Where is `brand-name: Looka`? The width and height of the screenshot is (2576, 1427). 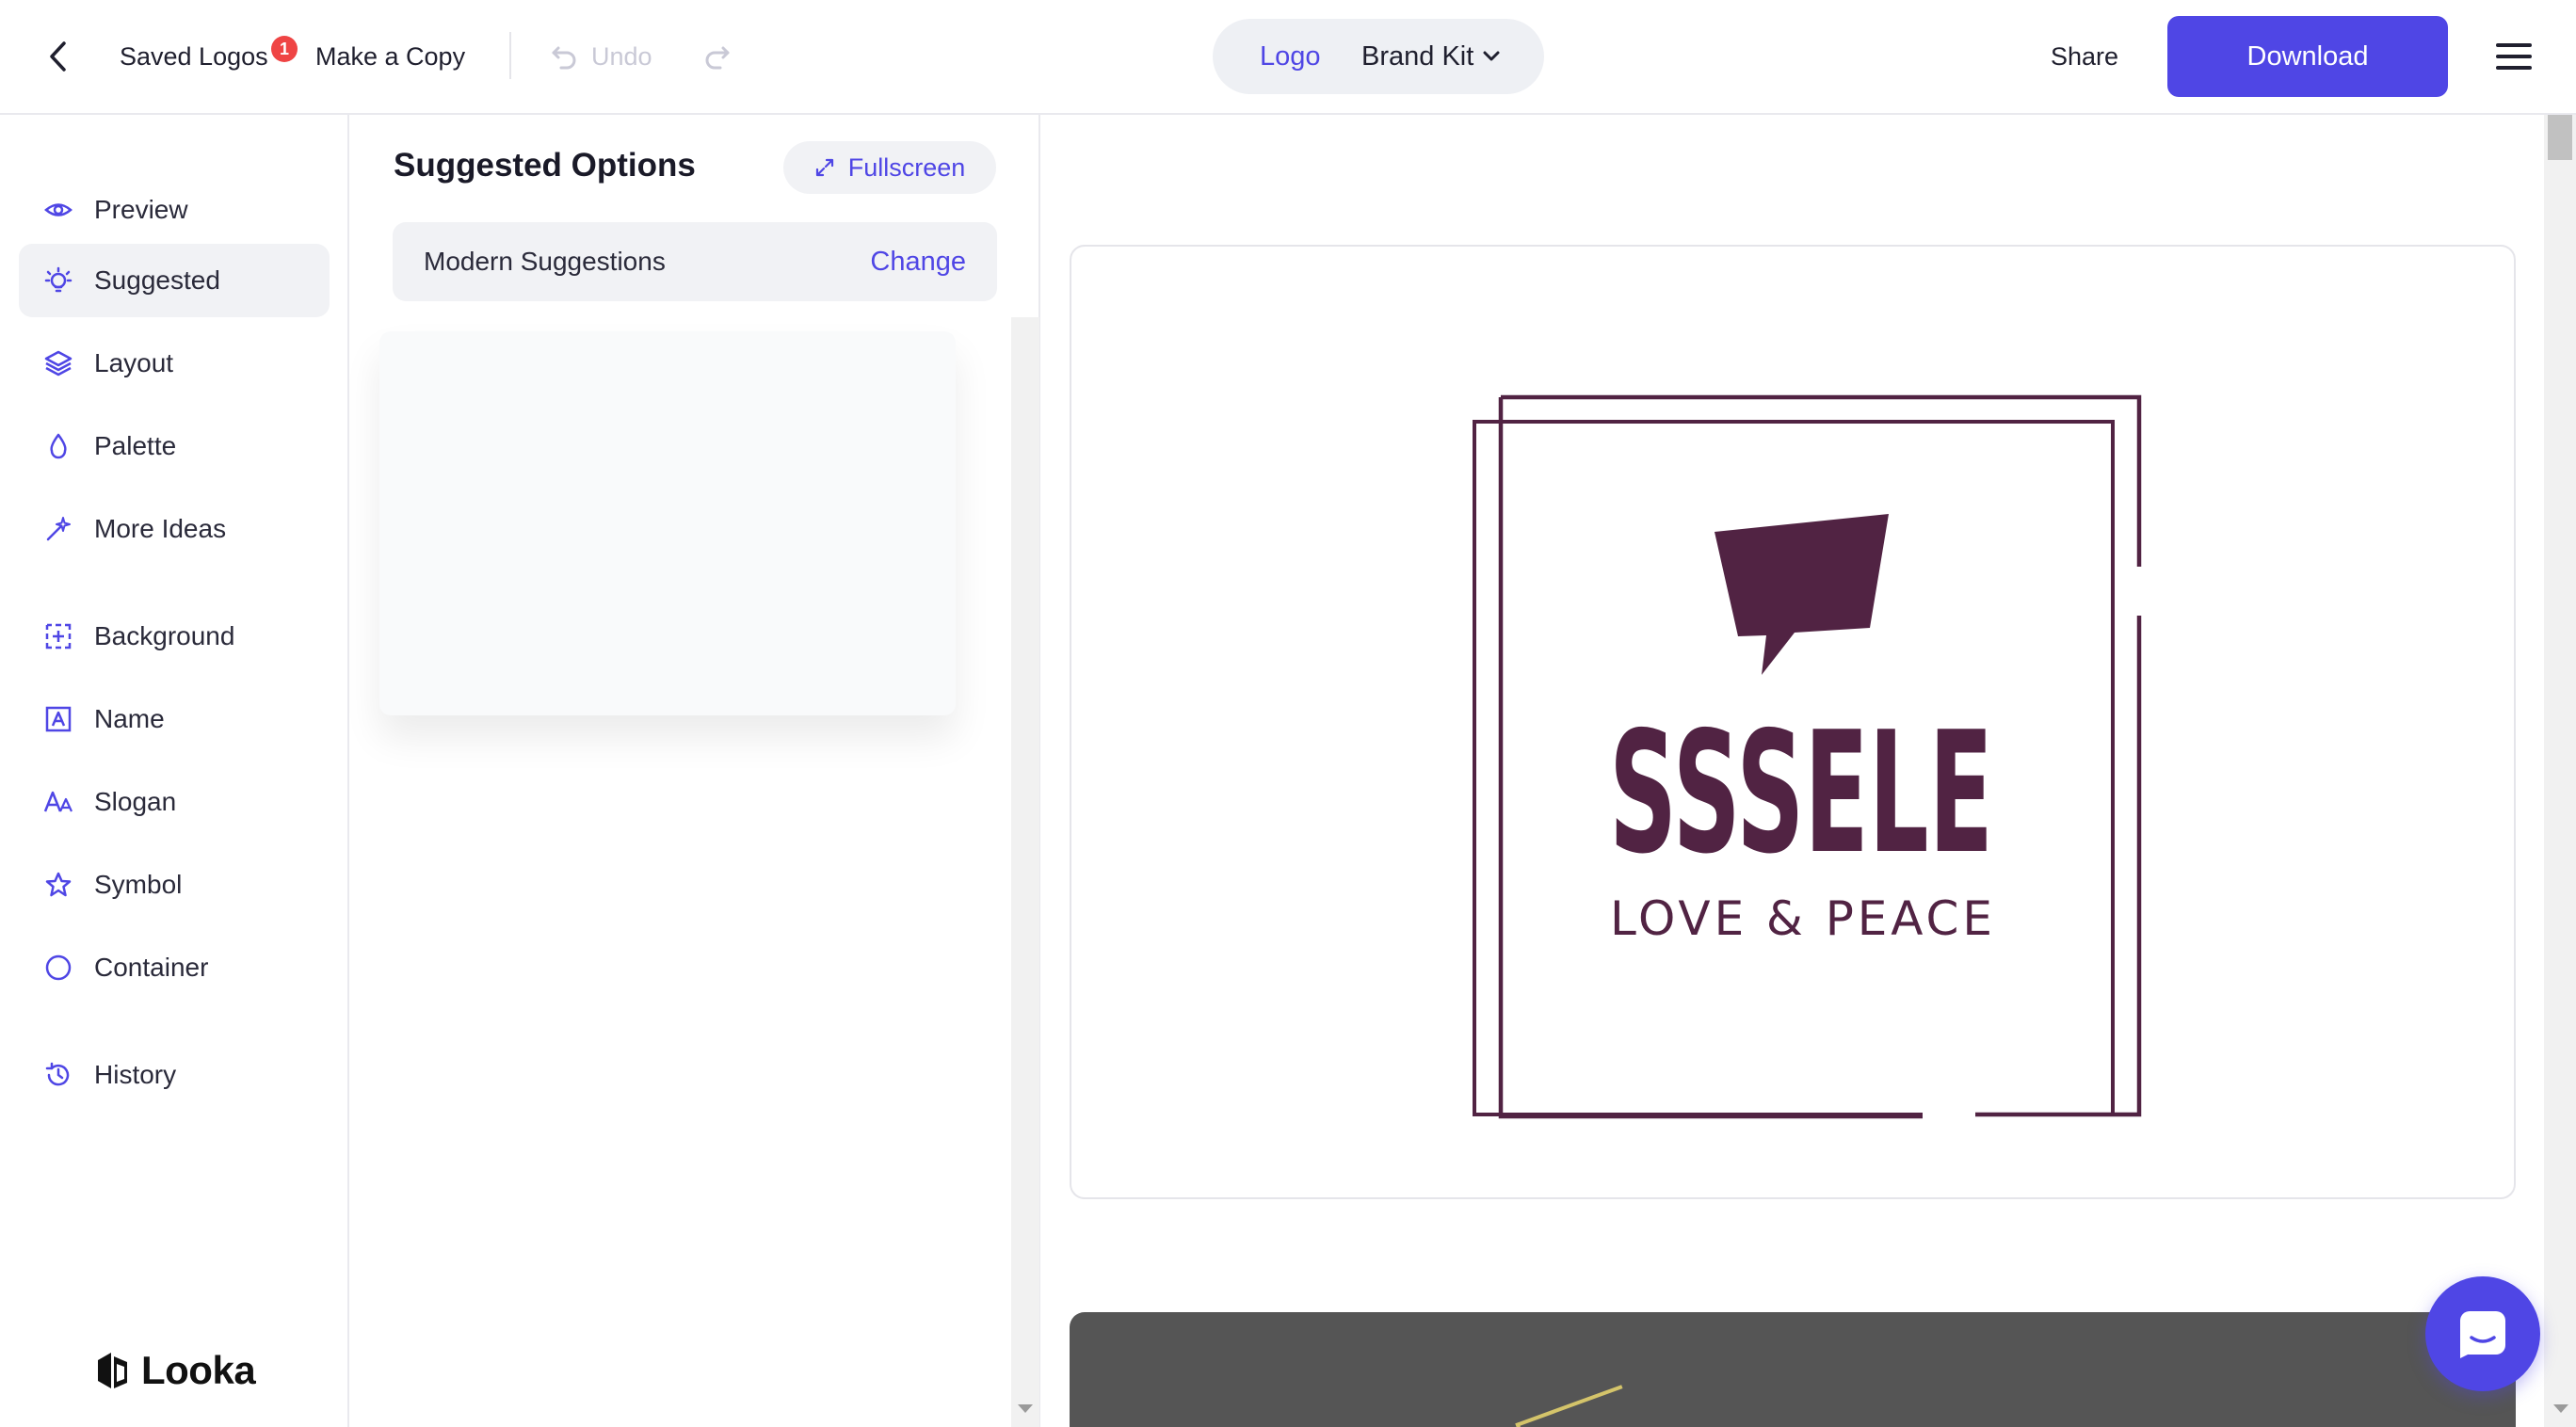
brand-name: Looka is located at coordinates (198, 1370).